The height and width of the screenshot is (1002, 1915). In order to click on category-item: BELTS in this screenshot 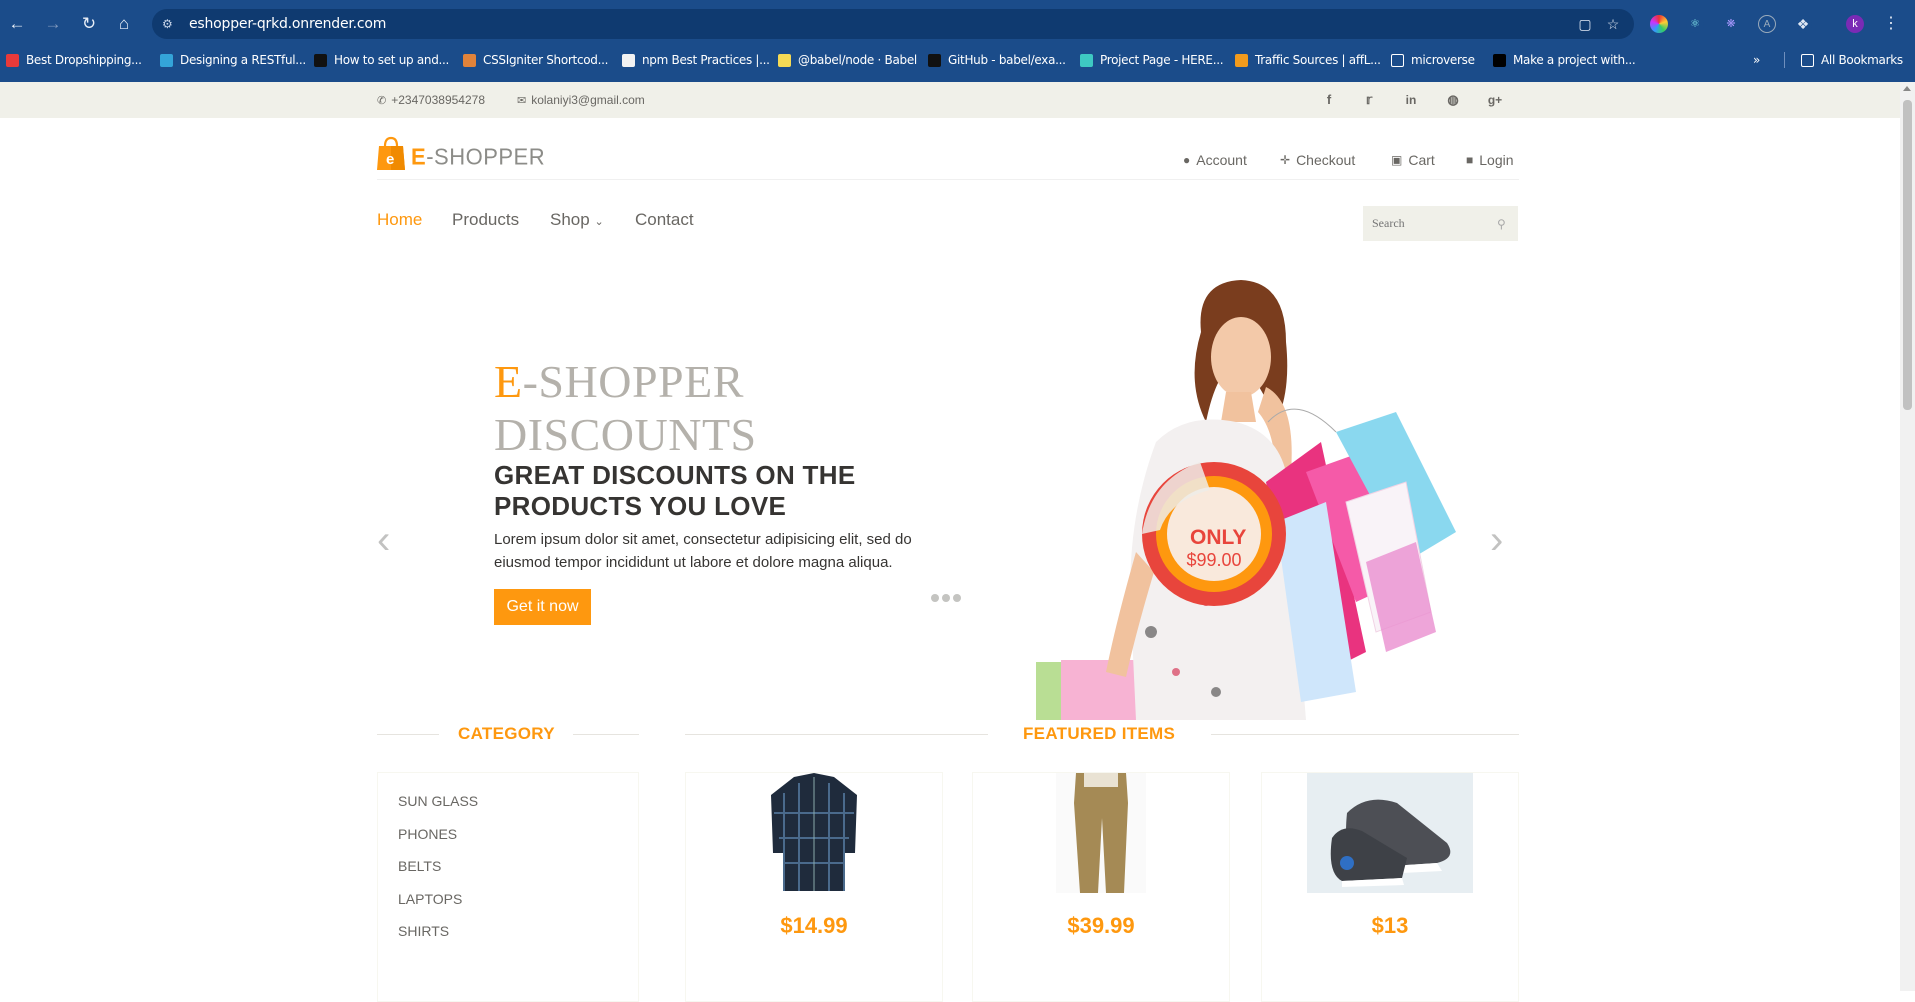, I will do `click(419, 866)`.